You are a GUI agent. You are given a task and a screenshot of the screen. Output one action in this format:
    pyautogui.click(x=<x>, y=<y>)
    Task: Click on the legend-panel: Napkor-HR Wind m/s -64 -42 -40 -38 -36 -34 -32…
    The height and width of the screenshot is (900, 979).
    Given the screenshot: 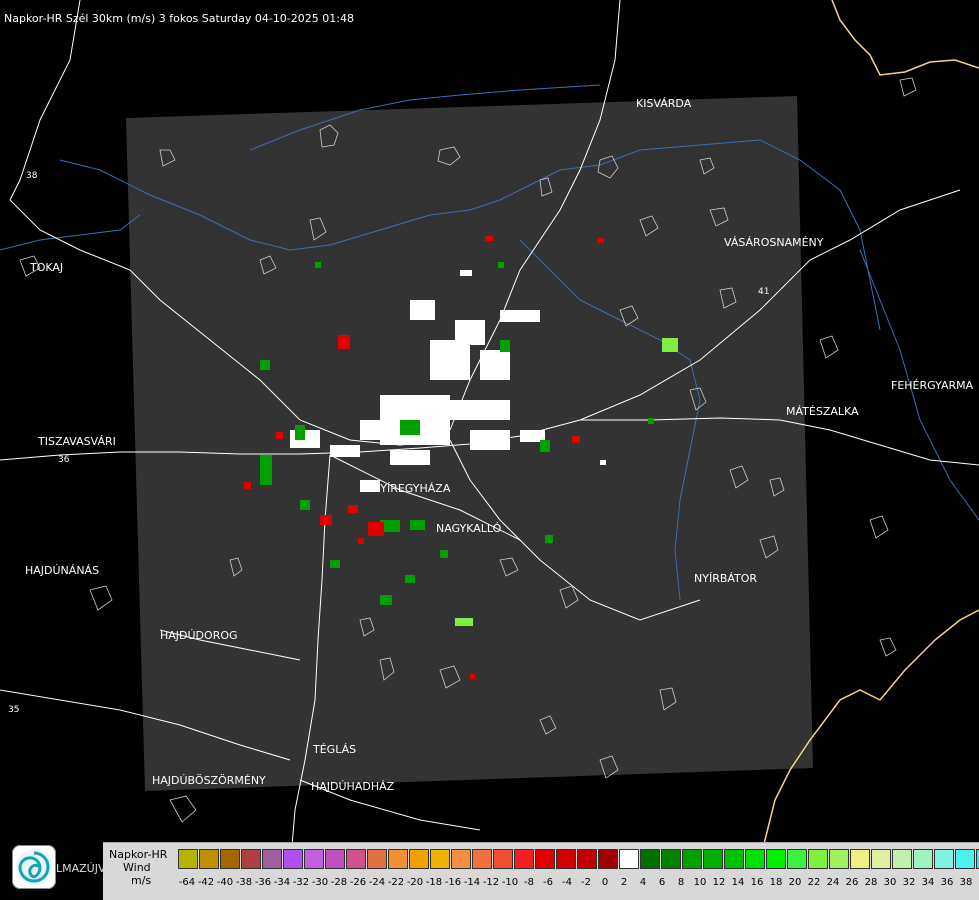 What is the action you would take?
    pyautogui.click(x=541, y=871)
    